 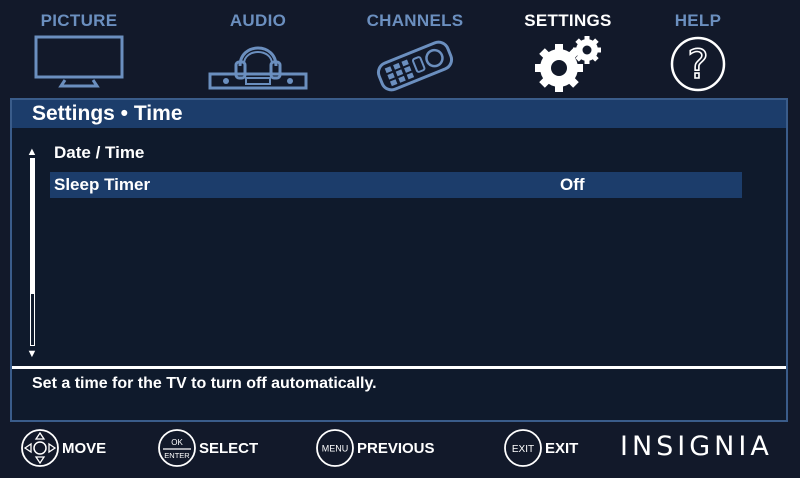 What do you see at coordinates (572, 184) in the screenshot?
I see `menu-item-value: Off` at bounding box center [572, 184].